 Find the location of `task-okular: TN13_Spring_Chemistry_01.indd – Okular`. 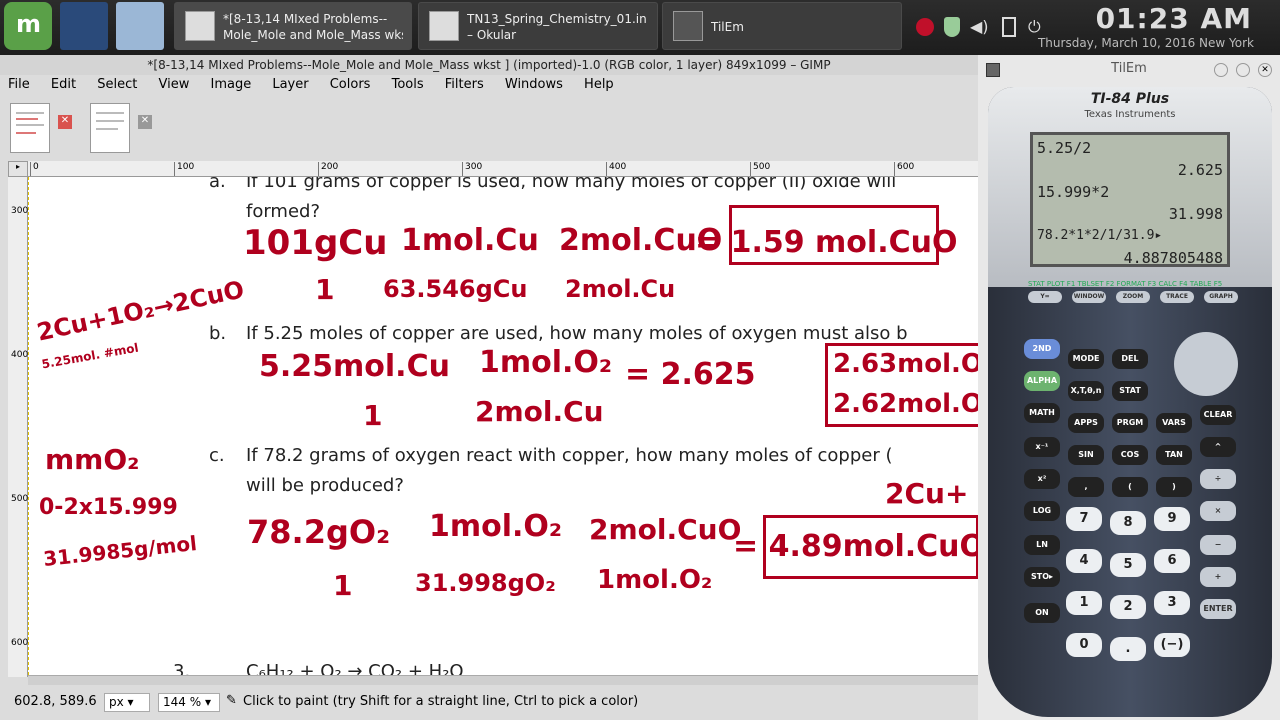

task-okular: TN13_Spring_Chemistry_01.indd – Okular is located at coordinates (538, 26).